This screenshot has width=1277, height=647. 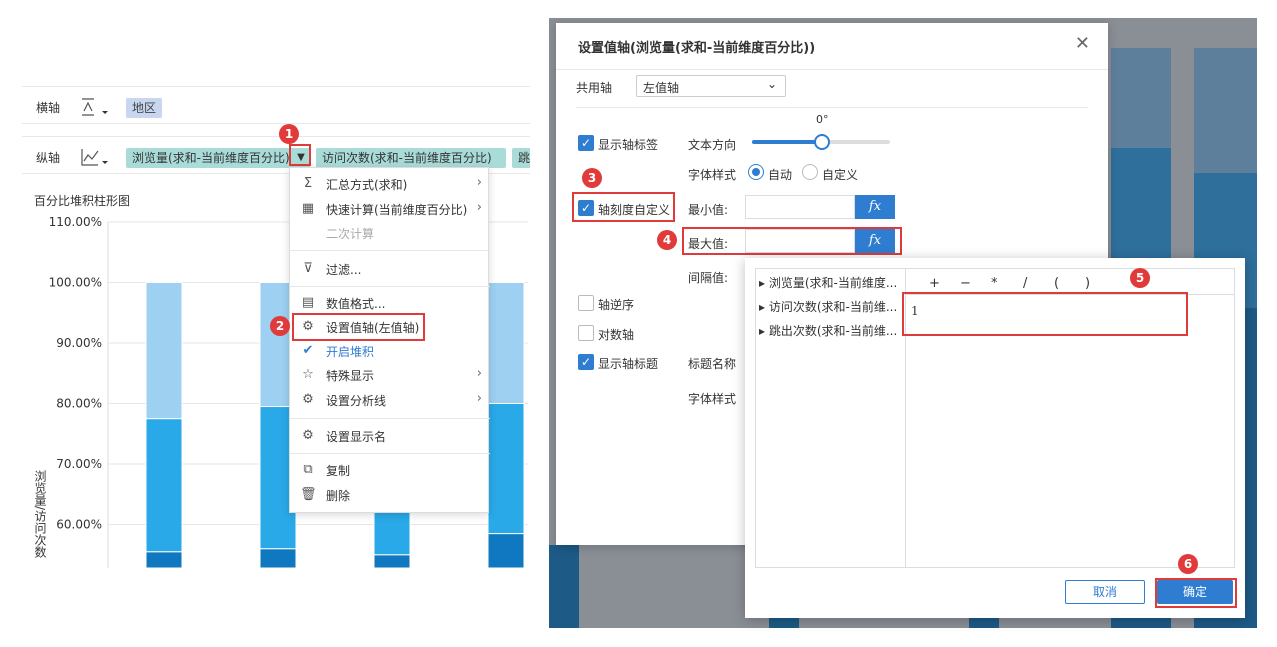 What do you see at coordinates (308, 208) in the screenshot?
I see `calc-icon: ▦` at bounding box center [308, 208].